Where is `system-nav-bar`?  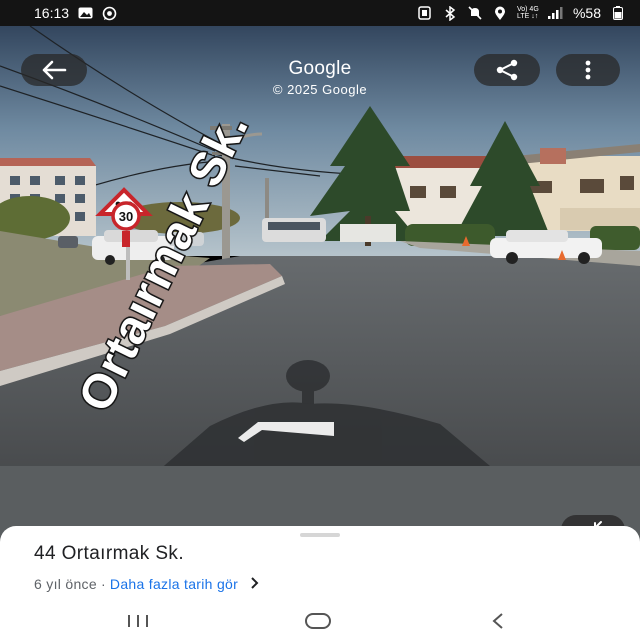
system-nav-bar is located at coordinates (320, 620).